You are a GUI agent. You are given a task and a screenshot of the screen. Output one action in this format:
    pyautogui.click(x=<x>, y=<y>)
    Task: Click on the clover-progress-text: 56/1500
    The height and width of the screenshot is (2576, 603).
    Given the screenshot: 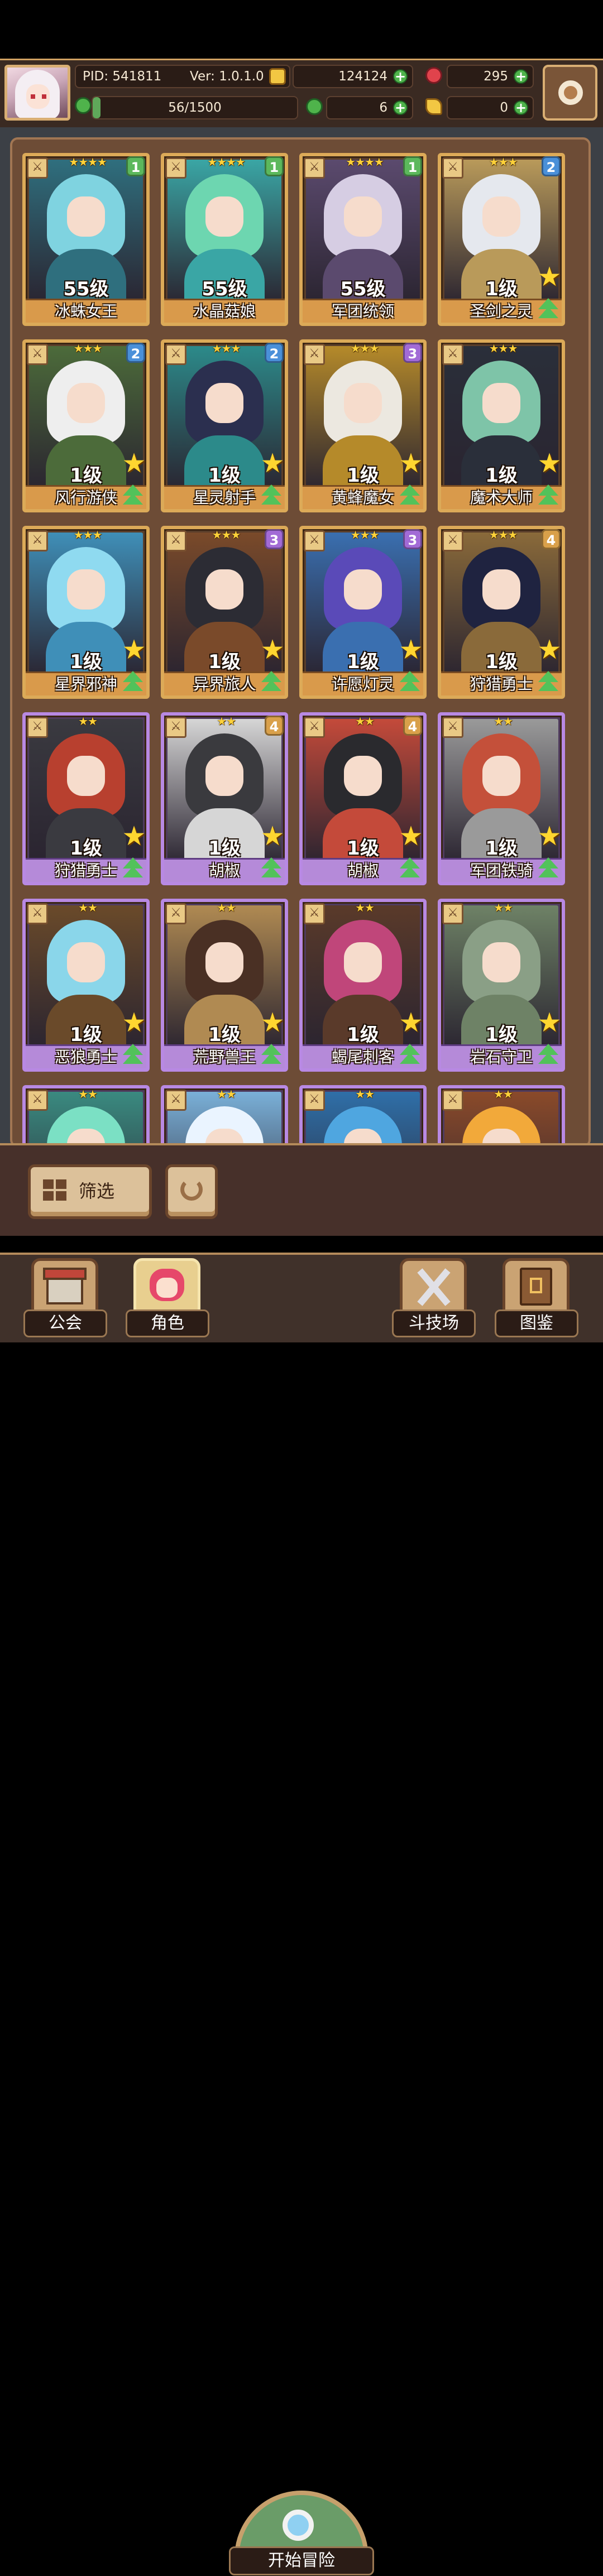 What is the action you would take?
    pyautogui.click(x=195, y=107)
    